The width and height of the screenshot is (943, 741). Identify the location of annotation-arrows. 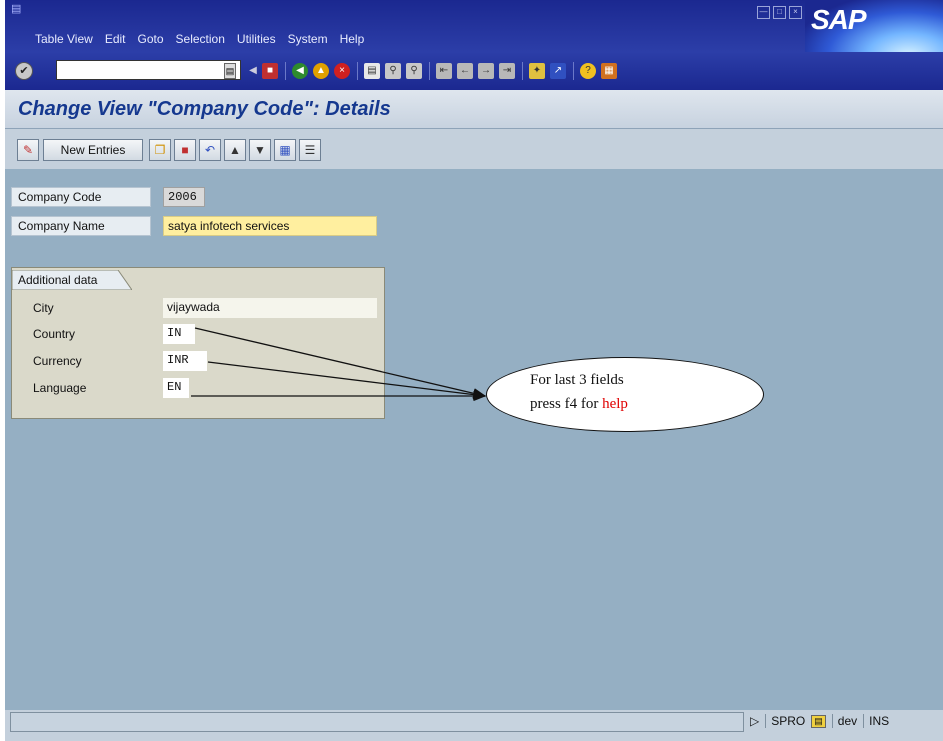
(339, 364).